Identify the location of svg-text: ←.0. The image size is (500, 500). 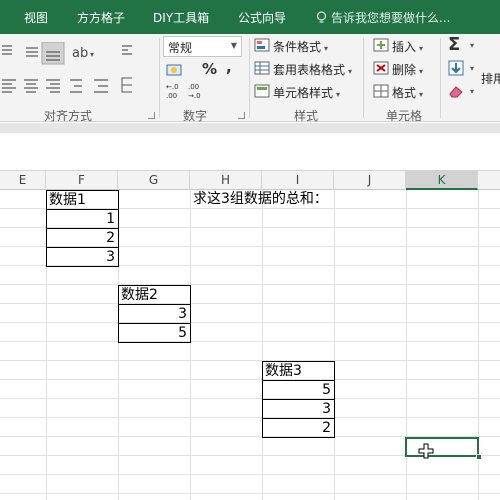
(172, 87).